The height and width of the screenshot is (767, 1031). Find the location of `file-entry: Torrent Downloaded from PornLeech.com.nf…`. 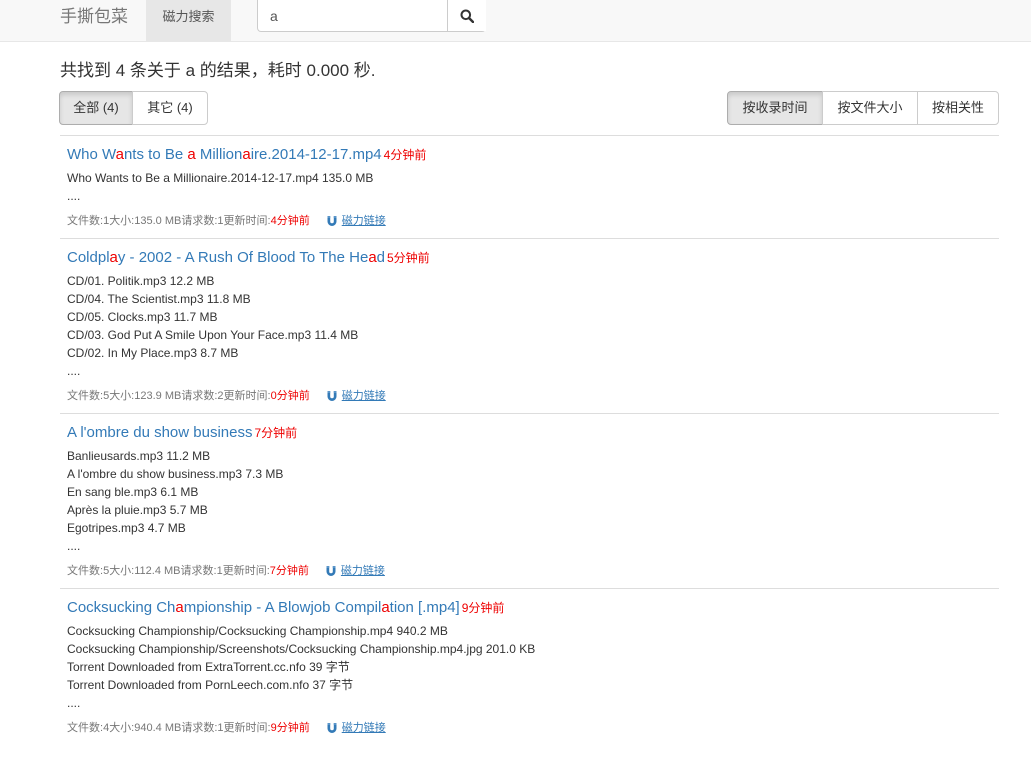

file-entry: Torrent Downloaded from PornLeech.com.nf… is located at coordinates (210, 685).